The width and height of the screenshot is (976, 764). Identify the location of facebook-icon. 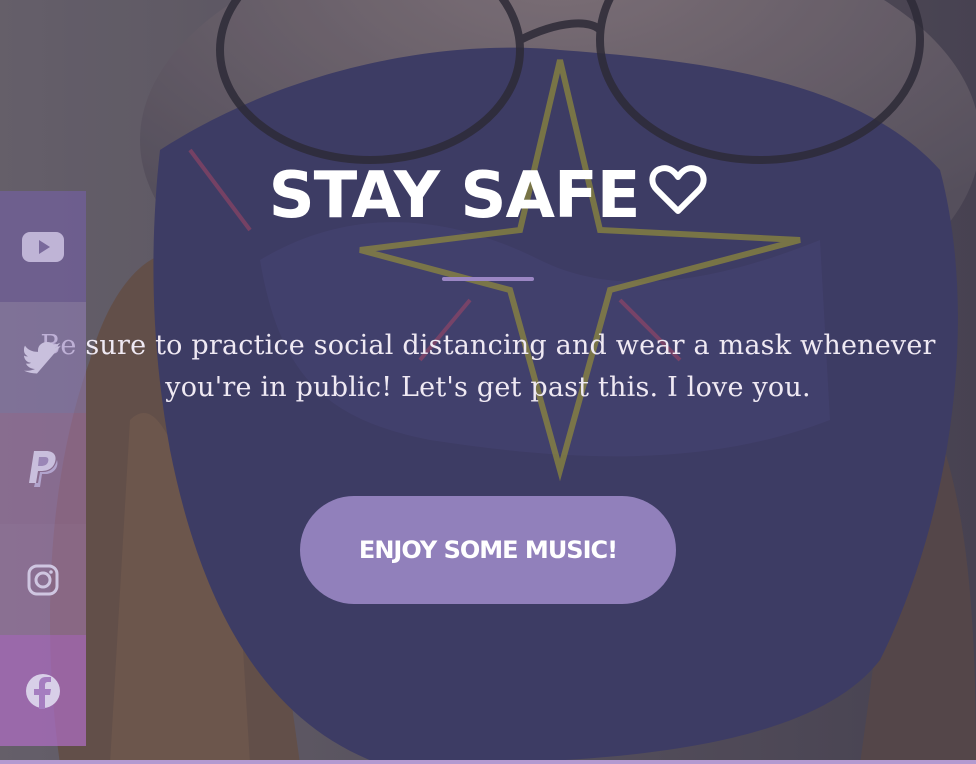
(43, 691).